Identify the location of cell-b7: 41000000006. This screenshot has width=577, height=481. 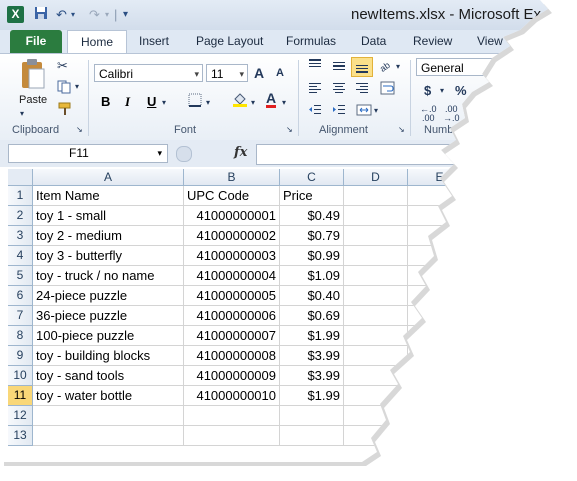
(232, 316).